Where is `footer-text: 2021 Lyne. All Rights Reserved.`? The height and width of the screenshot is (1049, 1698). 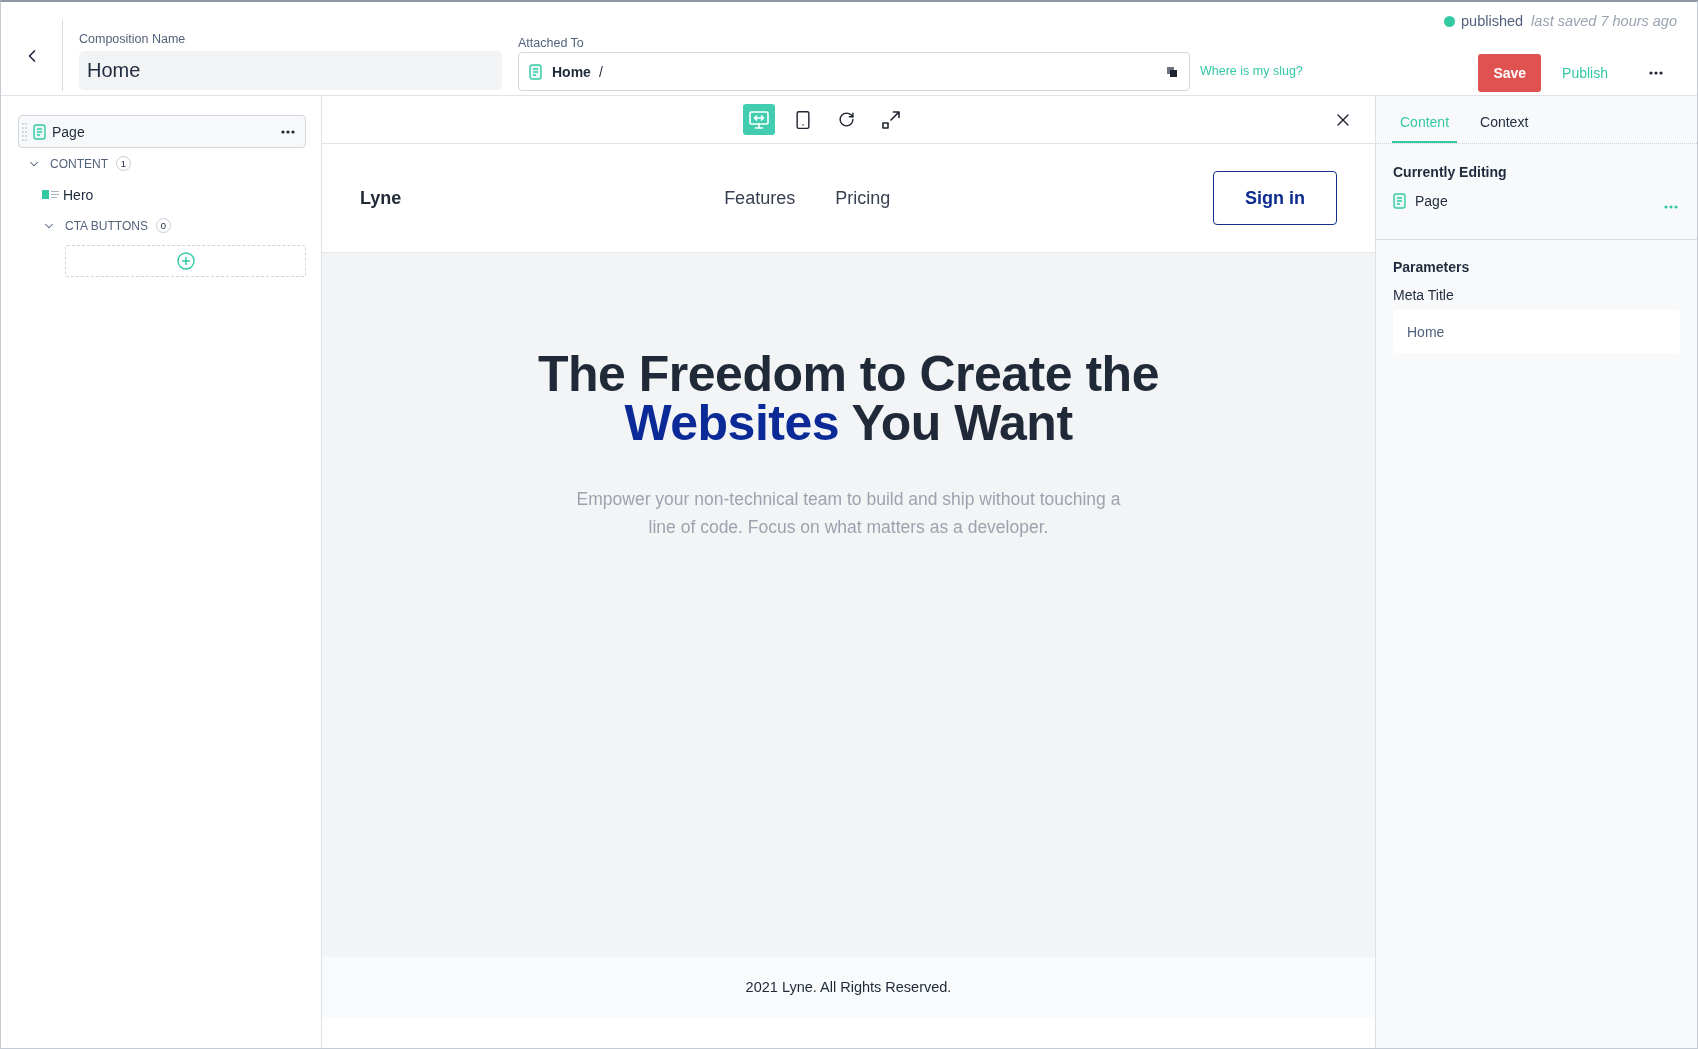
footer-text: 2021 Lyne. All Rights Reserved. is located at coordinates (848, 987).